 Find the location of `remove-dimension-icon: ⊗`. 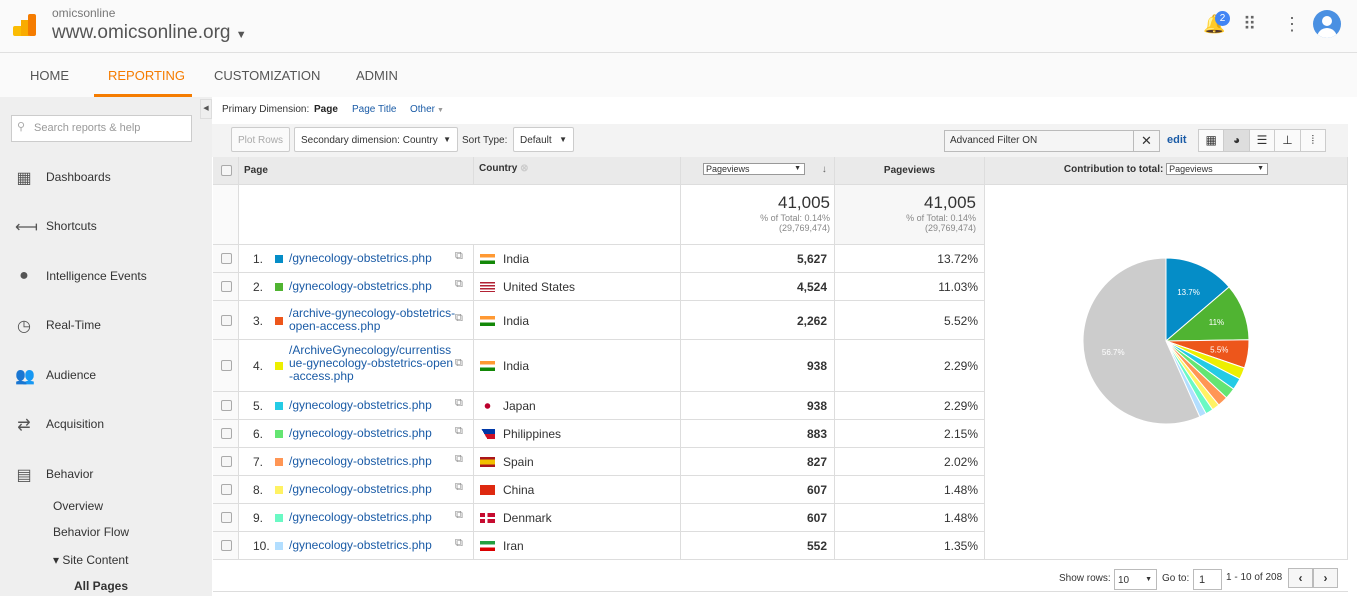

remove-dimension-icon: ⊗ is located at coordinates (524, 168).